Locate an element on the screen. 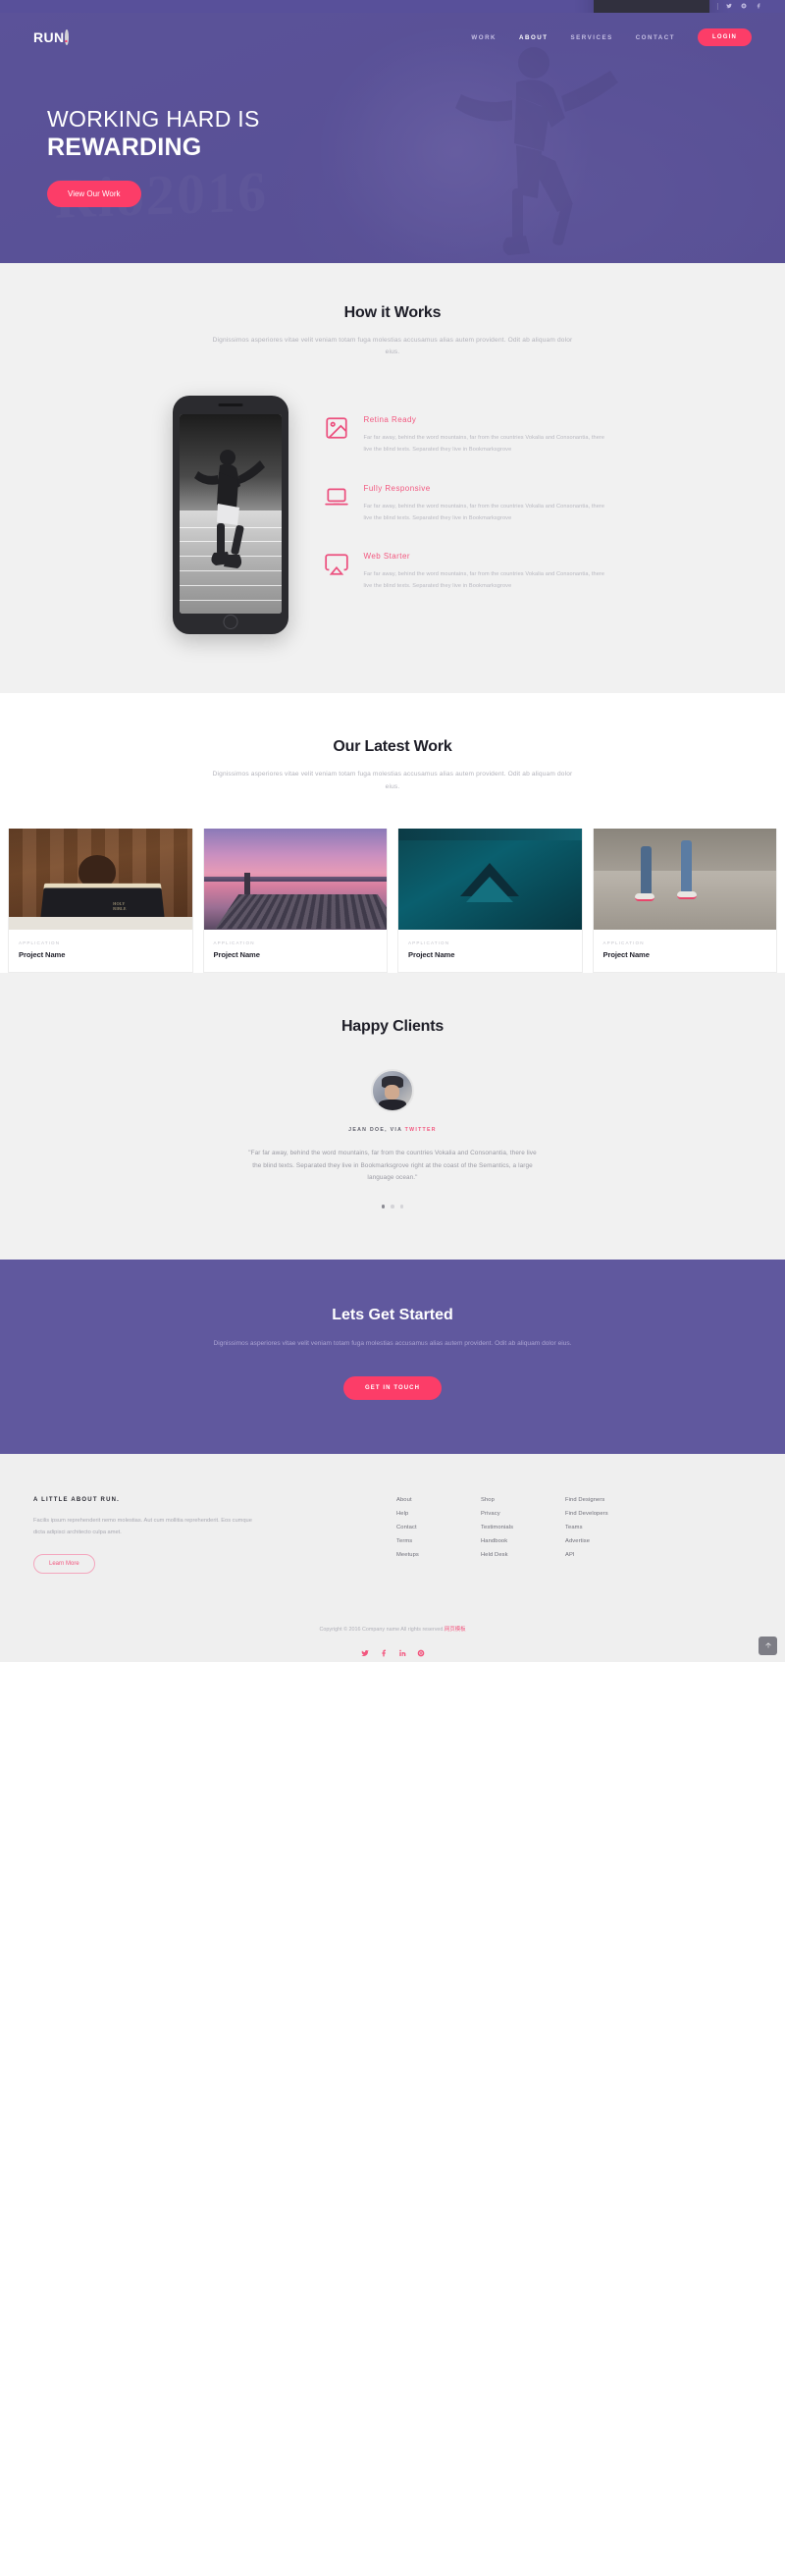  footer-link-handbook: Handbook is located at coordinates (523, 1541).